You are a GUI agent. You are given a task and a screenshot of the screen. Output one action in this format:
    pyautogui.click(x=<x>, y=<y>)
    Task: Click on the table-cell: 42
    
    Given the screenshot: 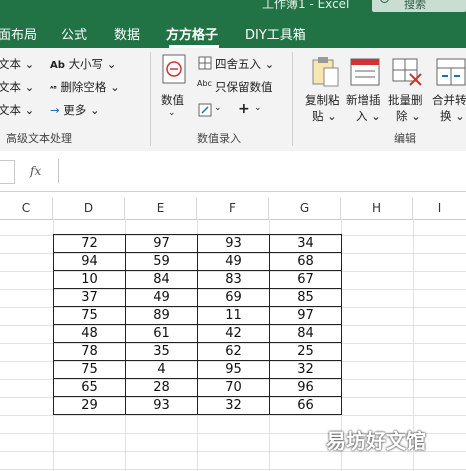 What is the action you would take?
    pyautogui.click(x=233, y=333)
    